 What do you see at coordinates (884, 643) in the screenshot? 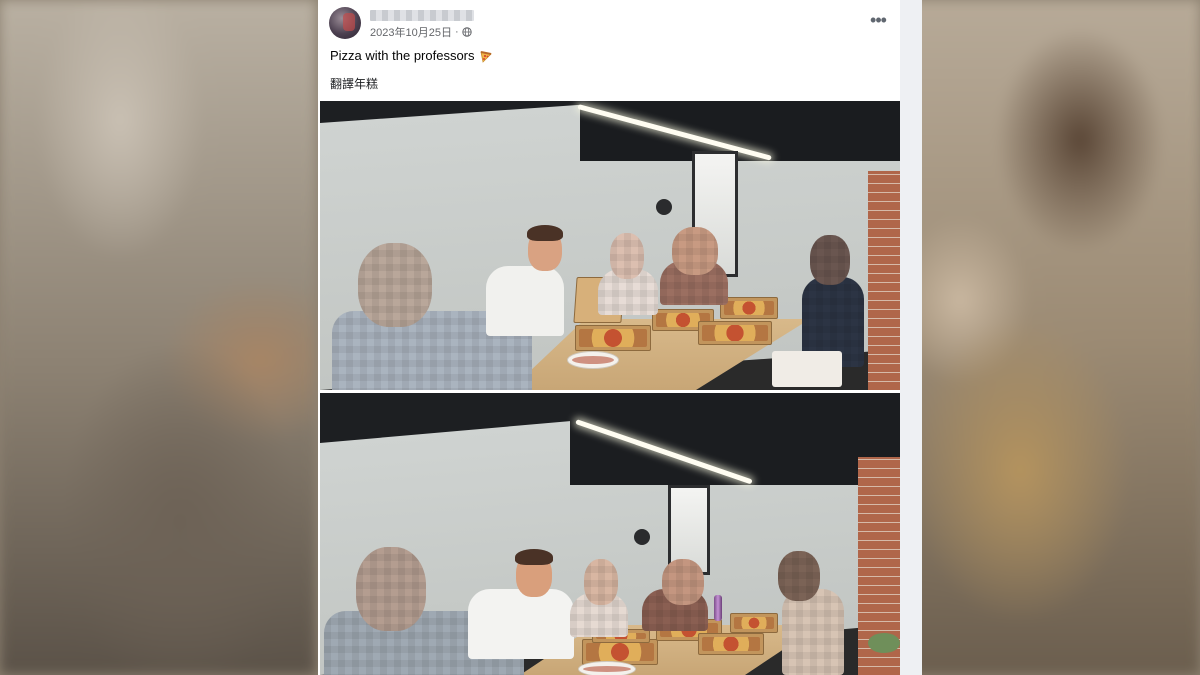
I see `plant` at bounding box center [884, 643].